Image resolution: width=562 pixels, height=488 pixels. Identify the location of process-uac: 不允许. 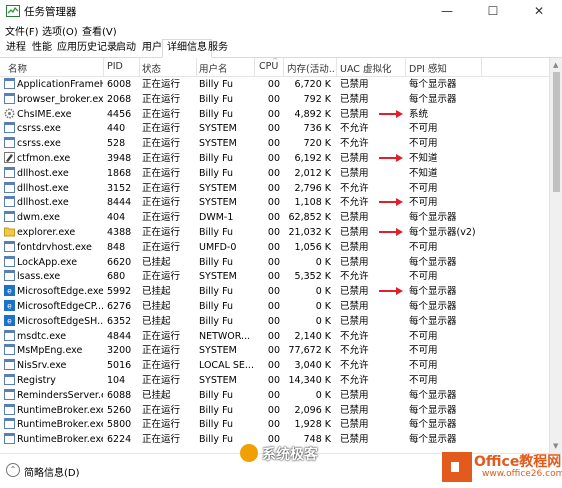
(354, 380).